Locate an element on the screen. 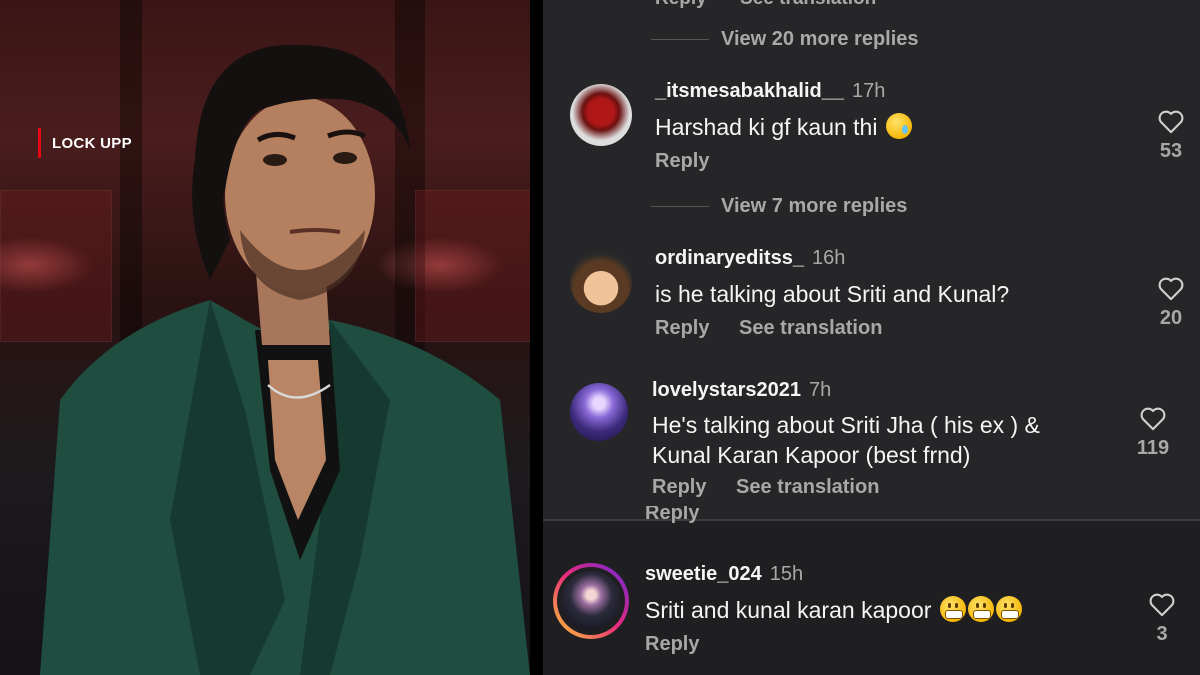  like-count: 119 is located at coordinates (1153, 448).